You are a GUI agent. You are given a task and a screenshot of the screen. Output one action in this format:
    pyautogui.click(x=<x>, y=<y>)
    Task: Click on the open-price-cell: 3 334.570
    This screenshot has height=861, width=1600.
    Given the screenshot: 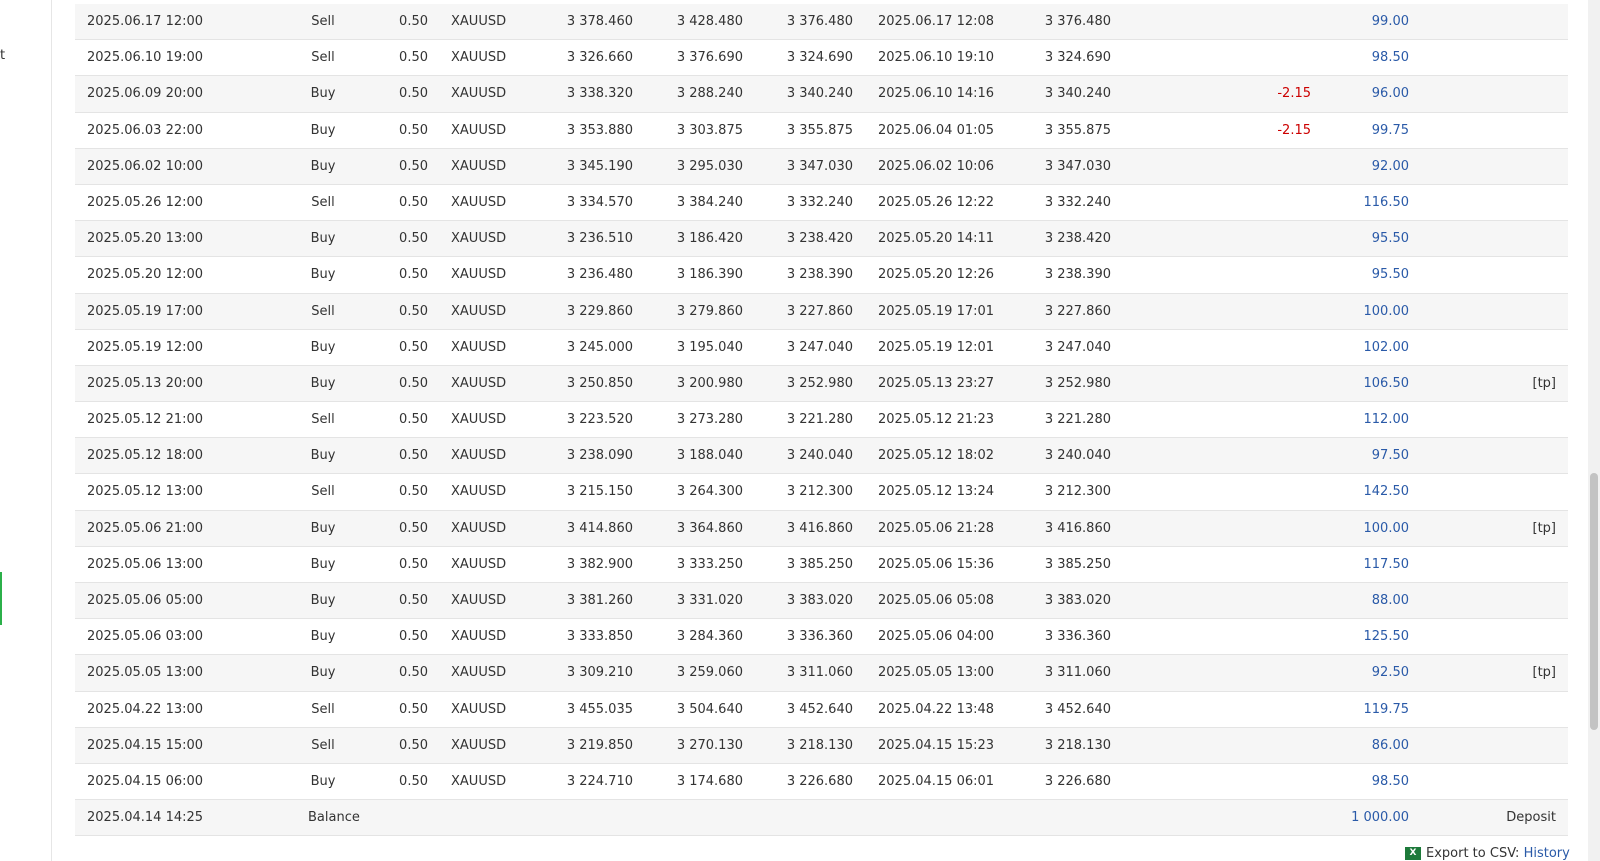 What is the action you would take?
    pyautogui.click(x=599, y=202)
    